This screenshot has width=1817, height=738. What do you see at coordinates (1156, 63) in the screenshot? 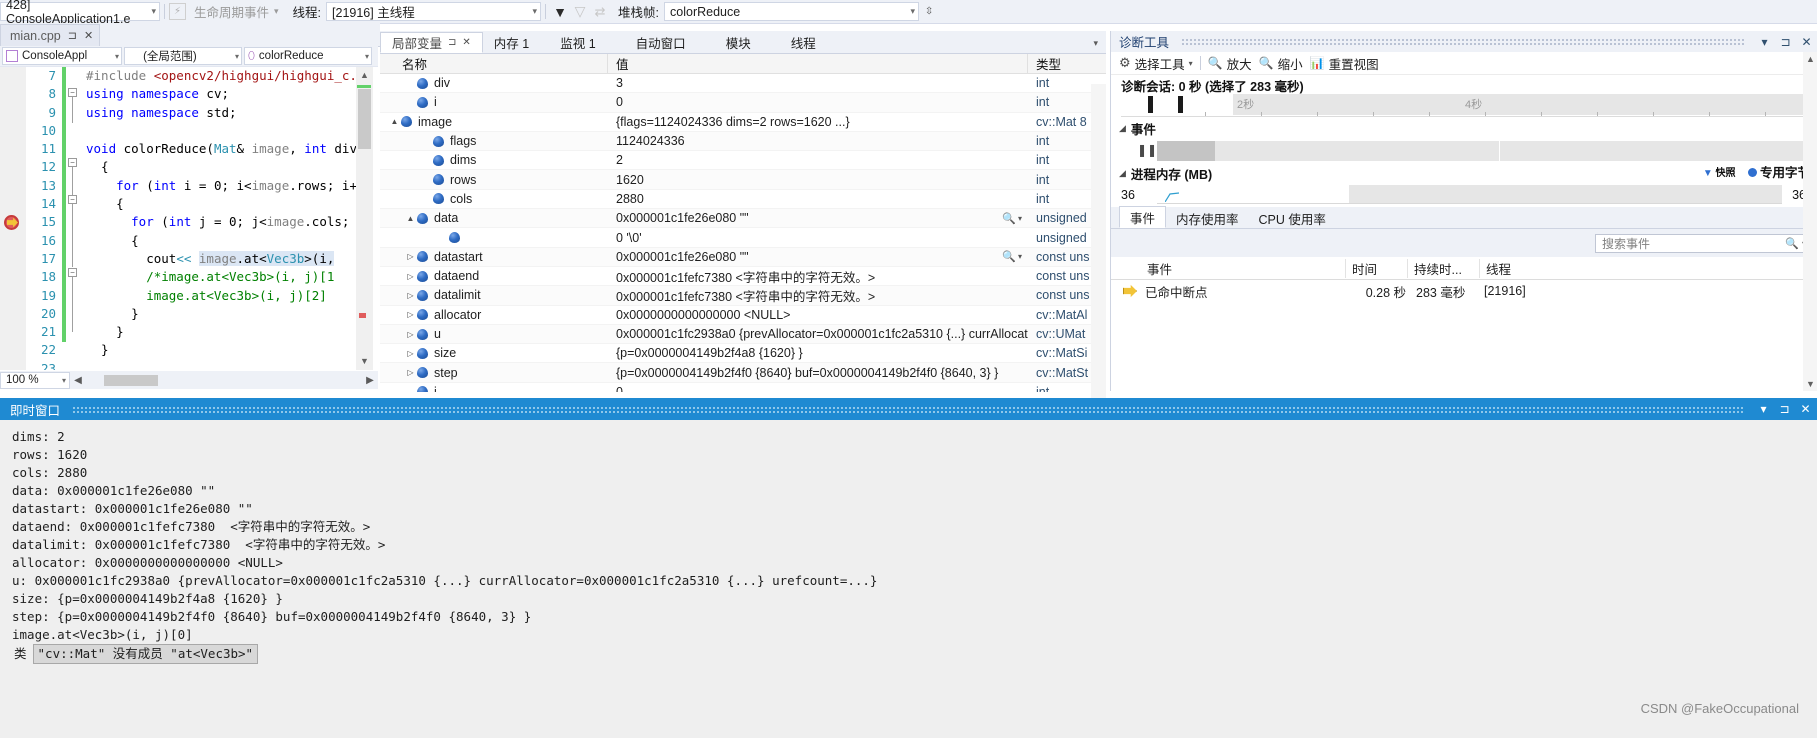
I see `select-tools-button: ⚙ 选择工具 ▾` at bounding box center [1156, 63].